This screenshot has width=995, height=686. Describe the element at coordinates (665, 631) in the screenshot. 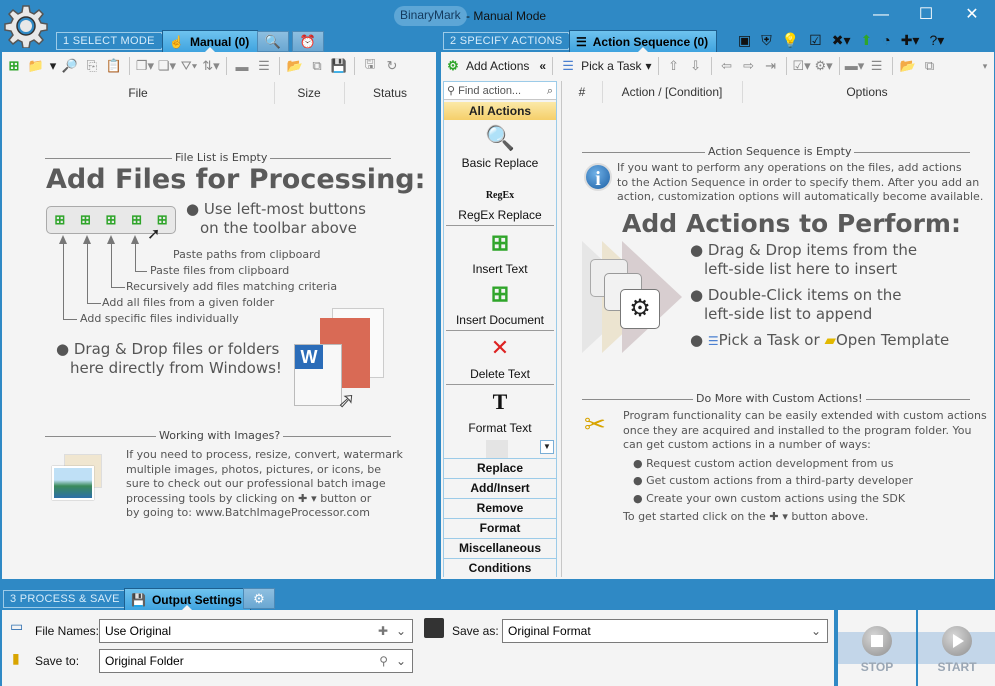

I see `save-as-select: Original Format ⌄` at that location.